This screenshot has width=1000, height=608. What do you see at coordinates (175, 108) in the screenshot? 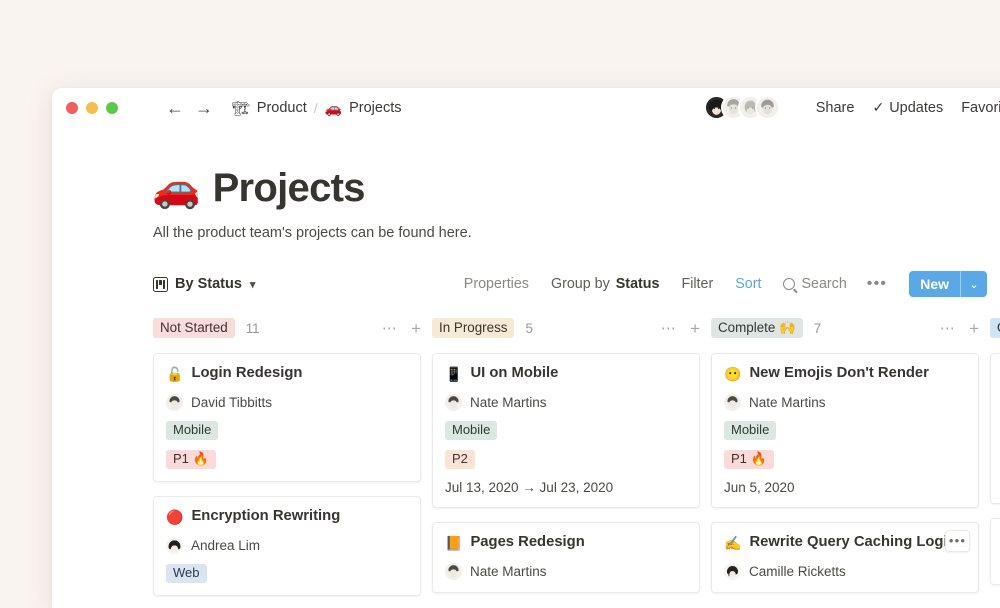
I see `back-arrow-icon: ←` at bounding box center [175, 108].